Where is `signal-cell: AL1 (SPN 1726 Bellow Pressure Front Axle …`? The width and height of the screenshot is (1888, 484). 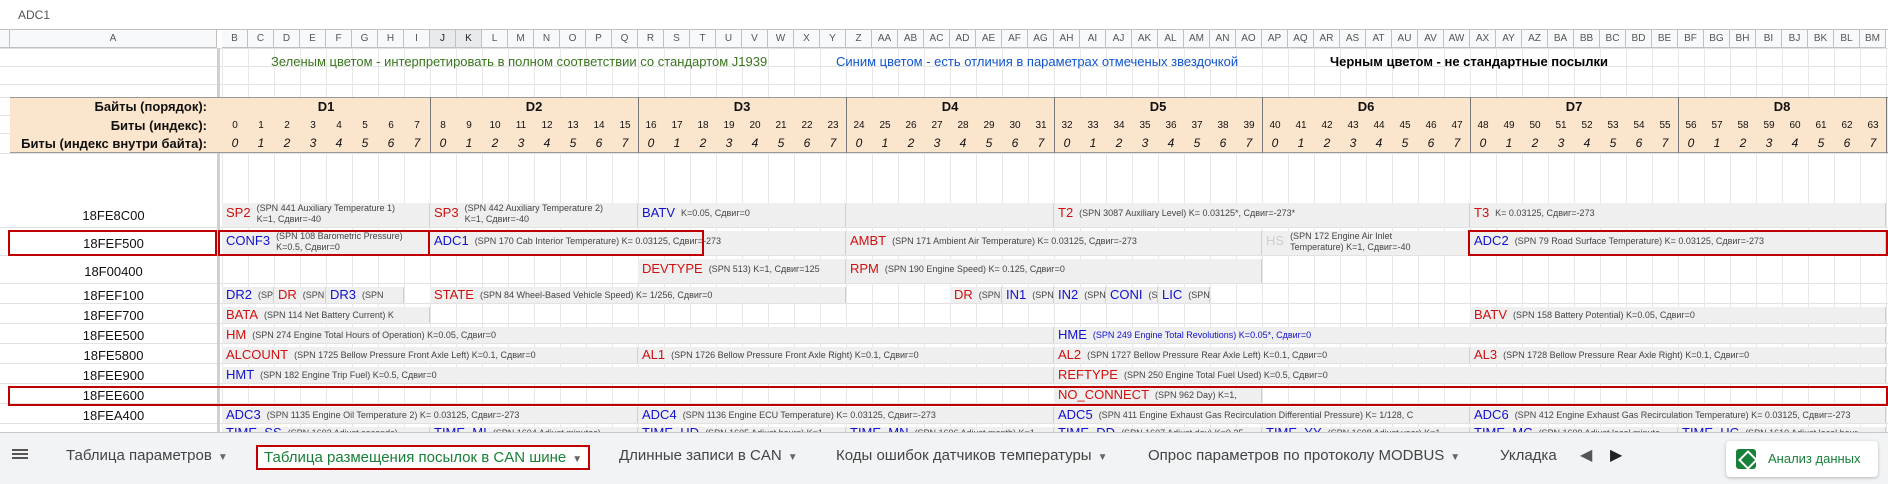
signal-cell: AL1 (SPN 1726 Bellow Pressure Front Axle … is located at coordinates (846, 355).